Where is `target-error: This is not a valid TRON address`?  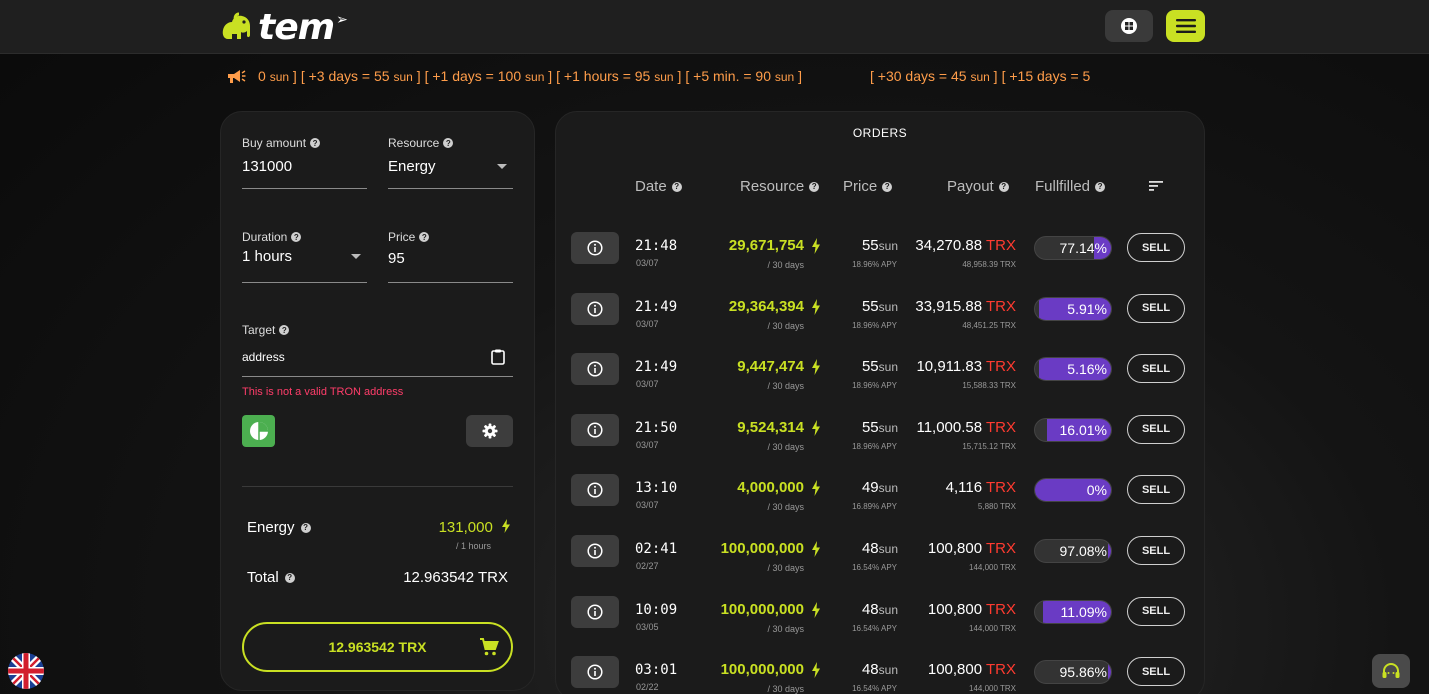
target-error: This is not a valid TRON address is located at coordinates (323, 392).